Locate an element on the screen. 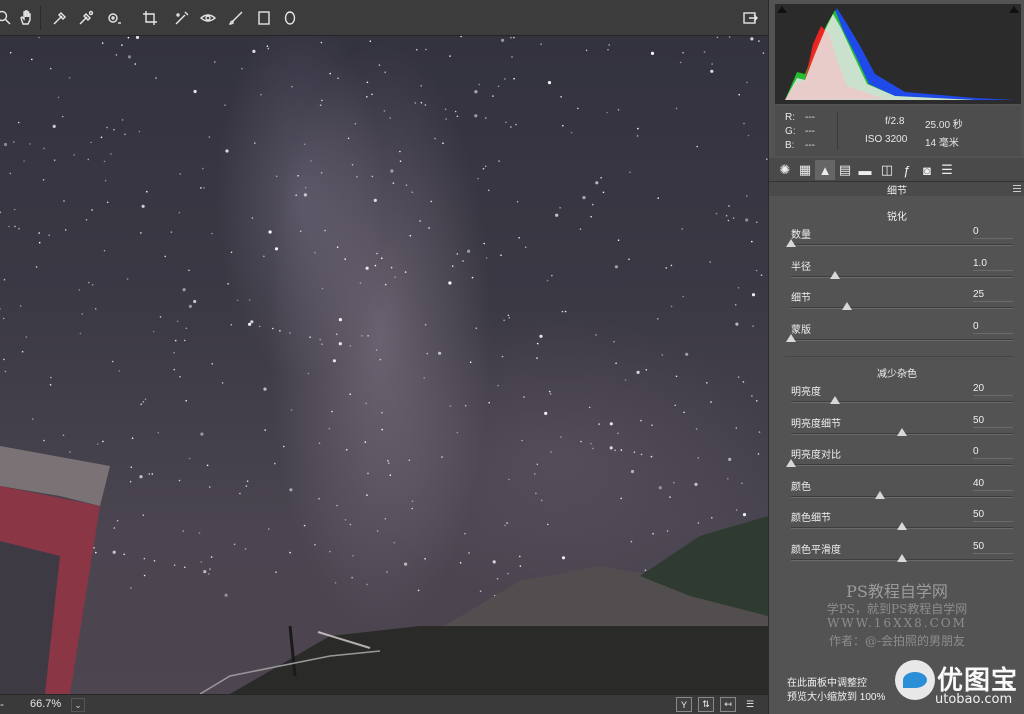  graduated-filter-icon is located at coordinates (264, 18).